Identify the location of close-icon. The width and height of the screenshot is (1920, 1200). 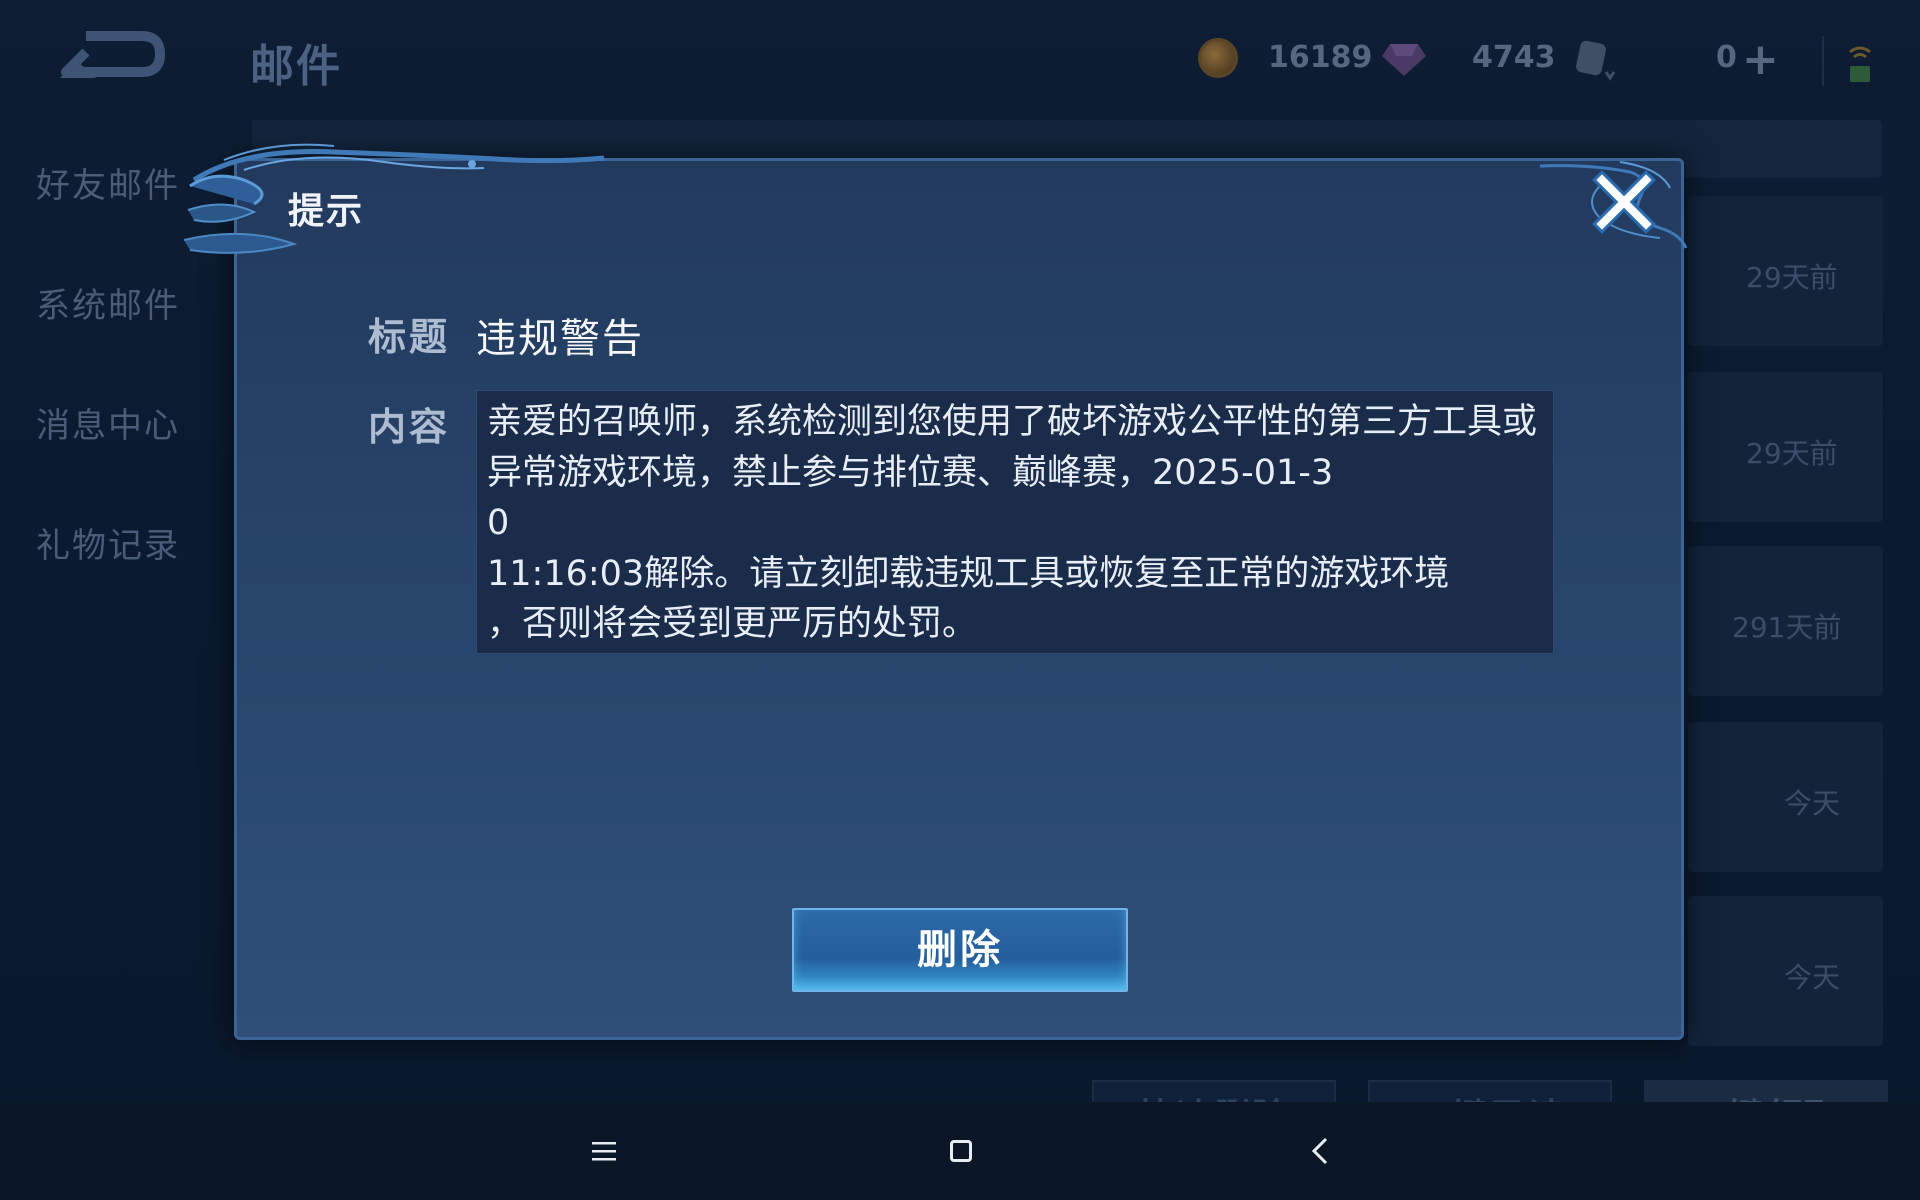
(1624, 202).